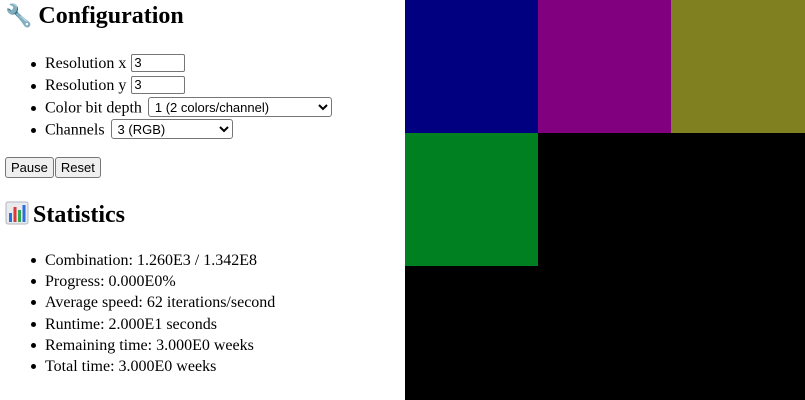  What do you see at coordinates (75, 130) in the screenshot?
I see `channels-label: Channels` at bounding box center [75, 130].